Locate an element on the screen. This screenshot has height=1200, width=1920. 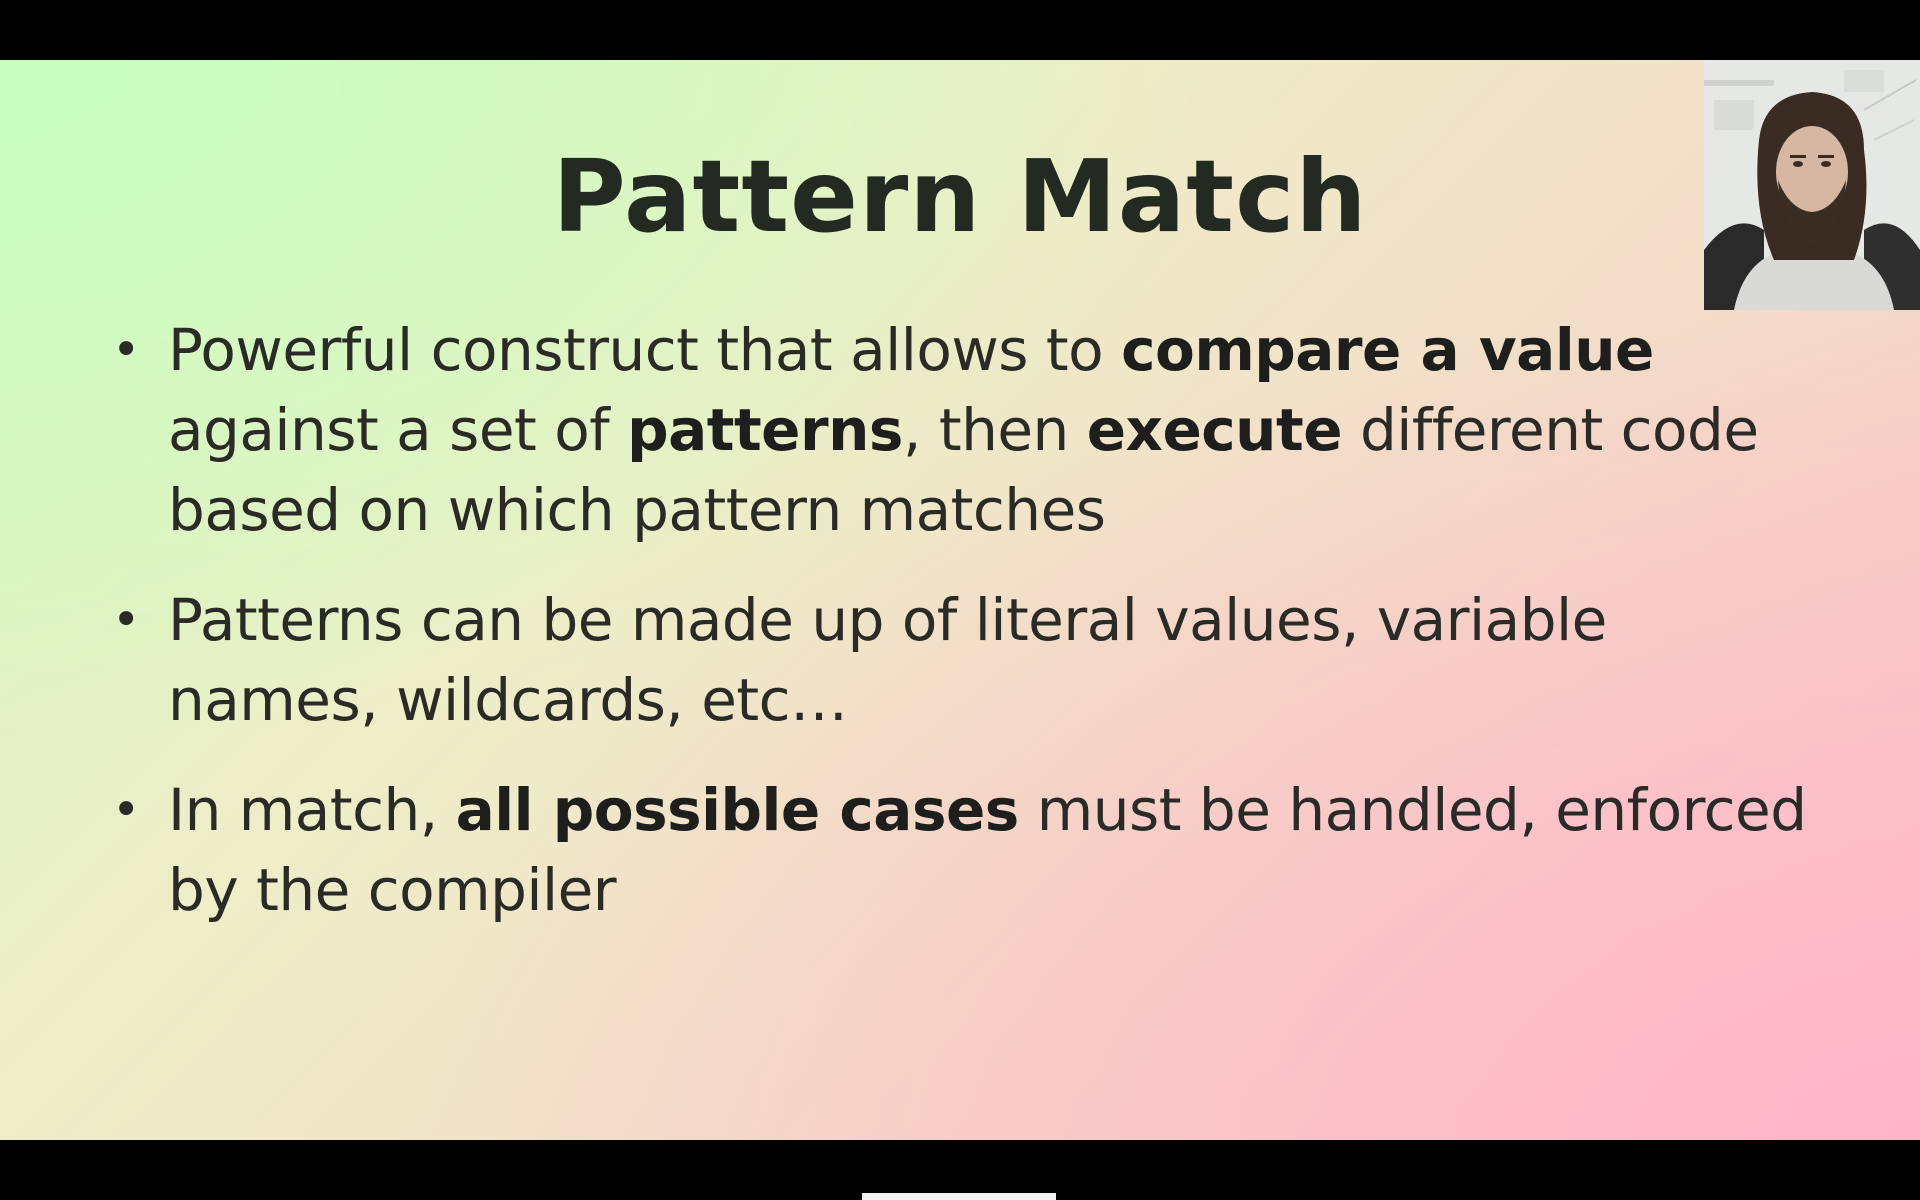
presenter-webcam is located at coordinates (1812, 185).